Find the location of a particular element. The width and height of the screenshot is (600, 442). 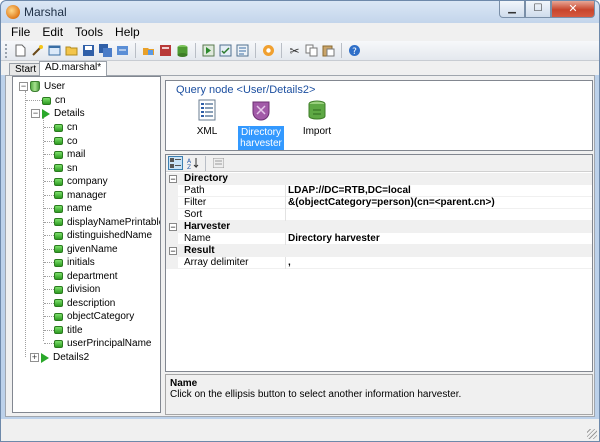

tree-node-details: − Details is located at coordinates (52, 113).